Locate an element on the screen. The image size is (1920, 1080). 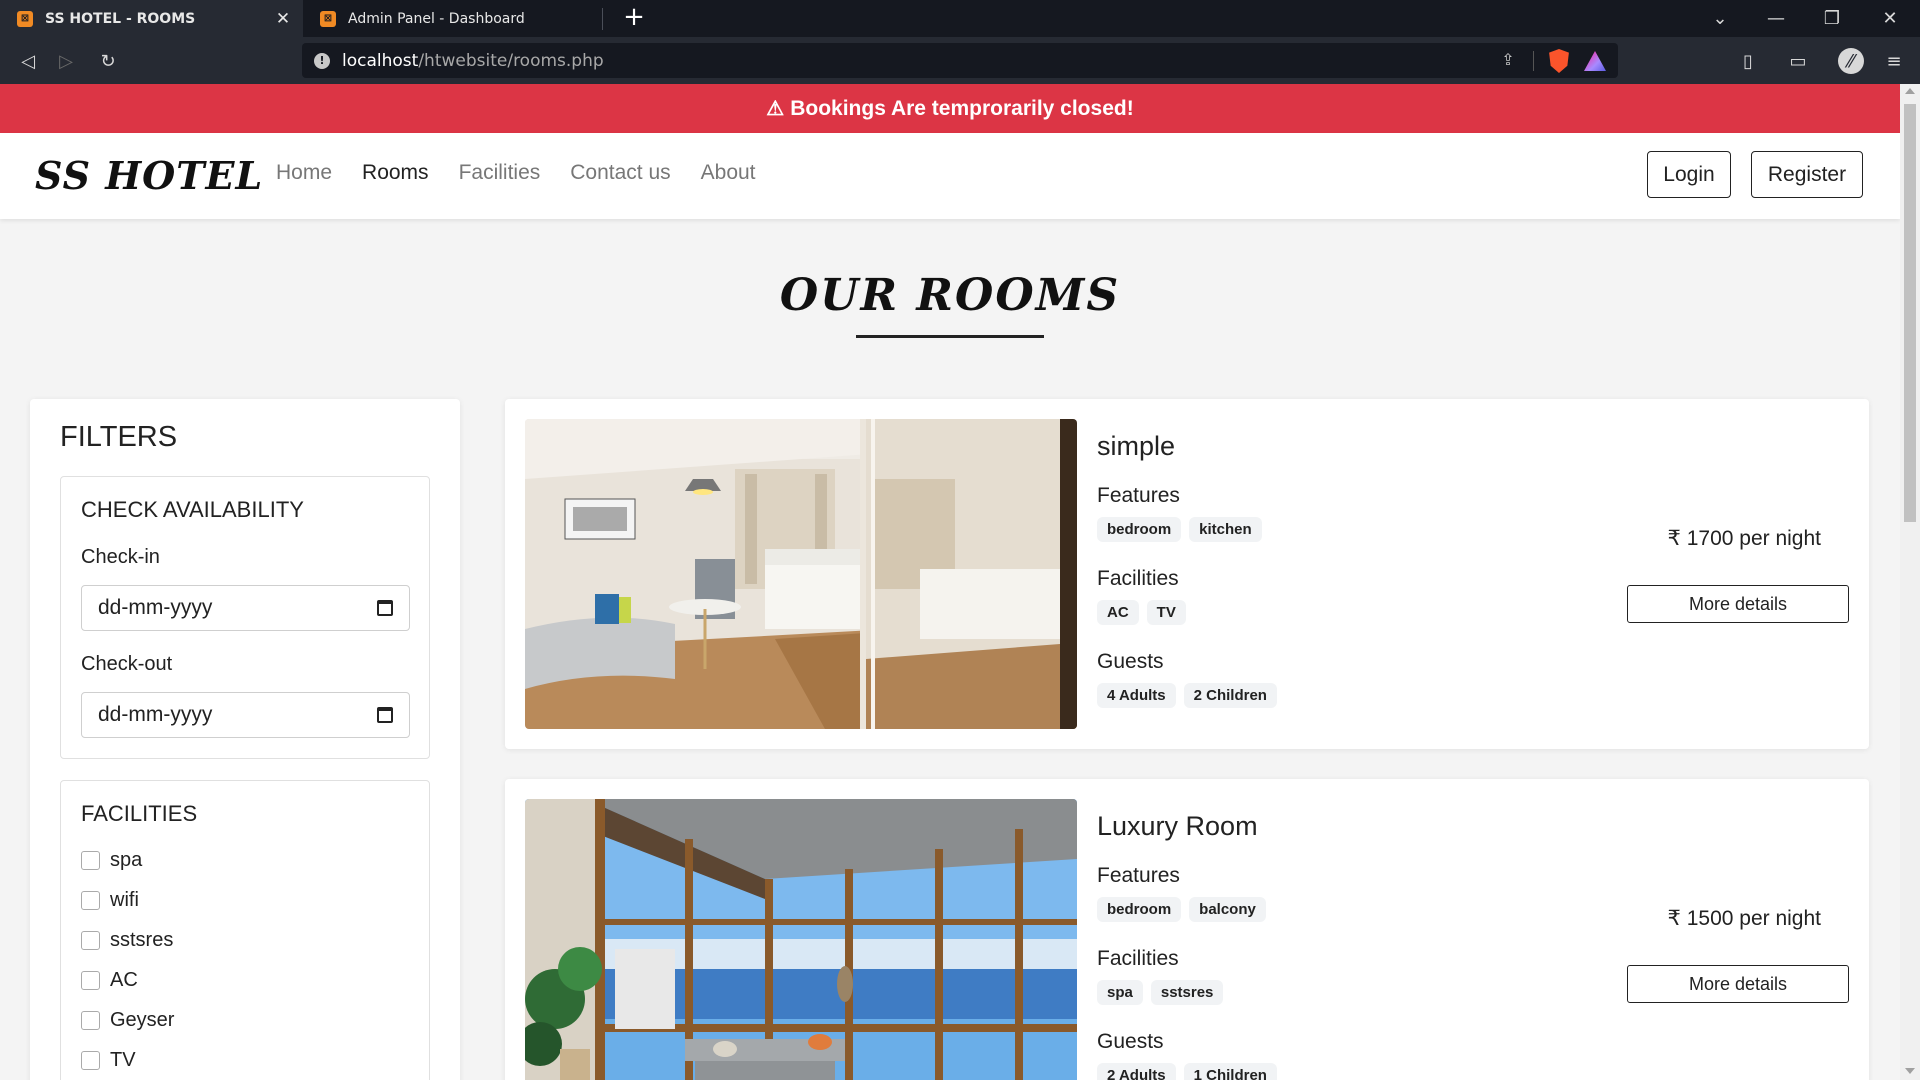
facility-option-label: wifi is located at coordinates (124, 900).